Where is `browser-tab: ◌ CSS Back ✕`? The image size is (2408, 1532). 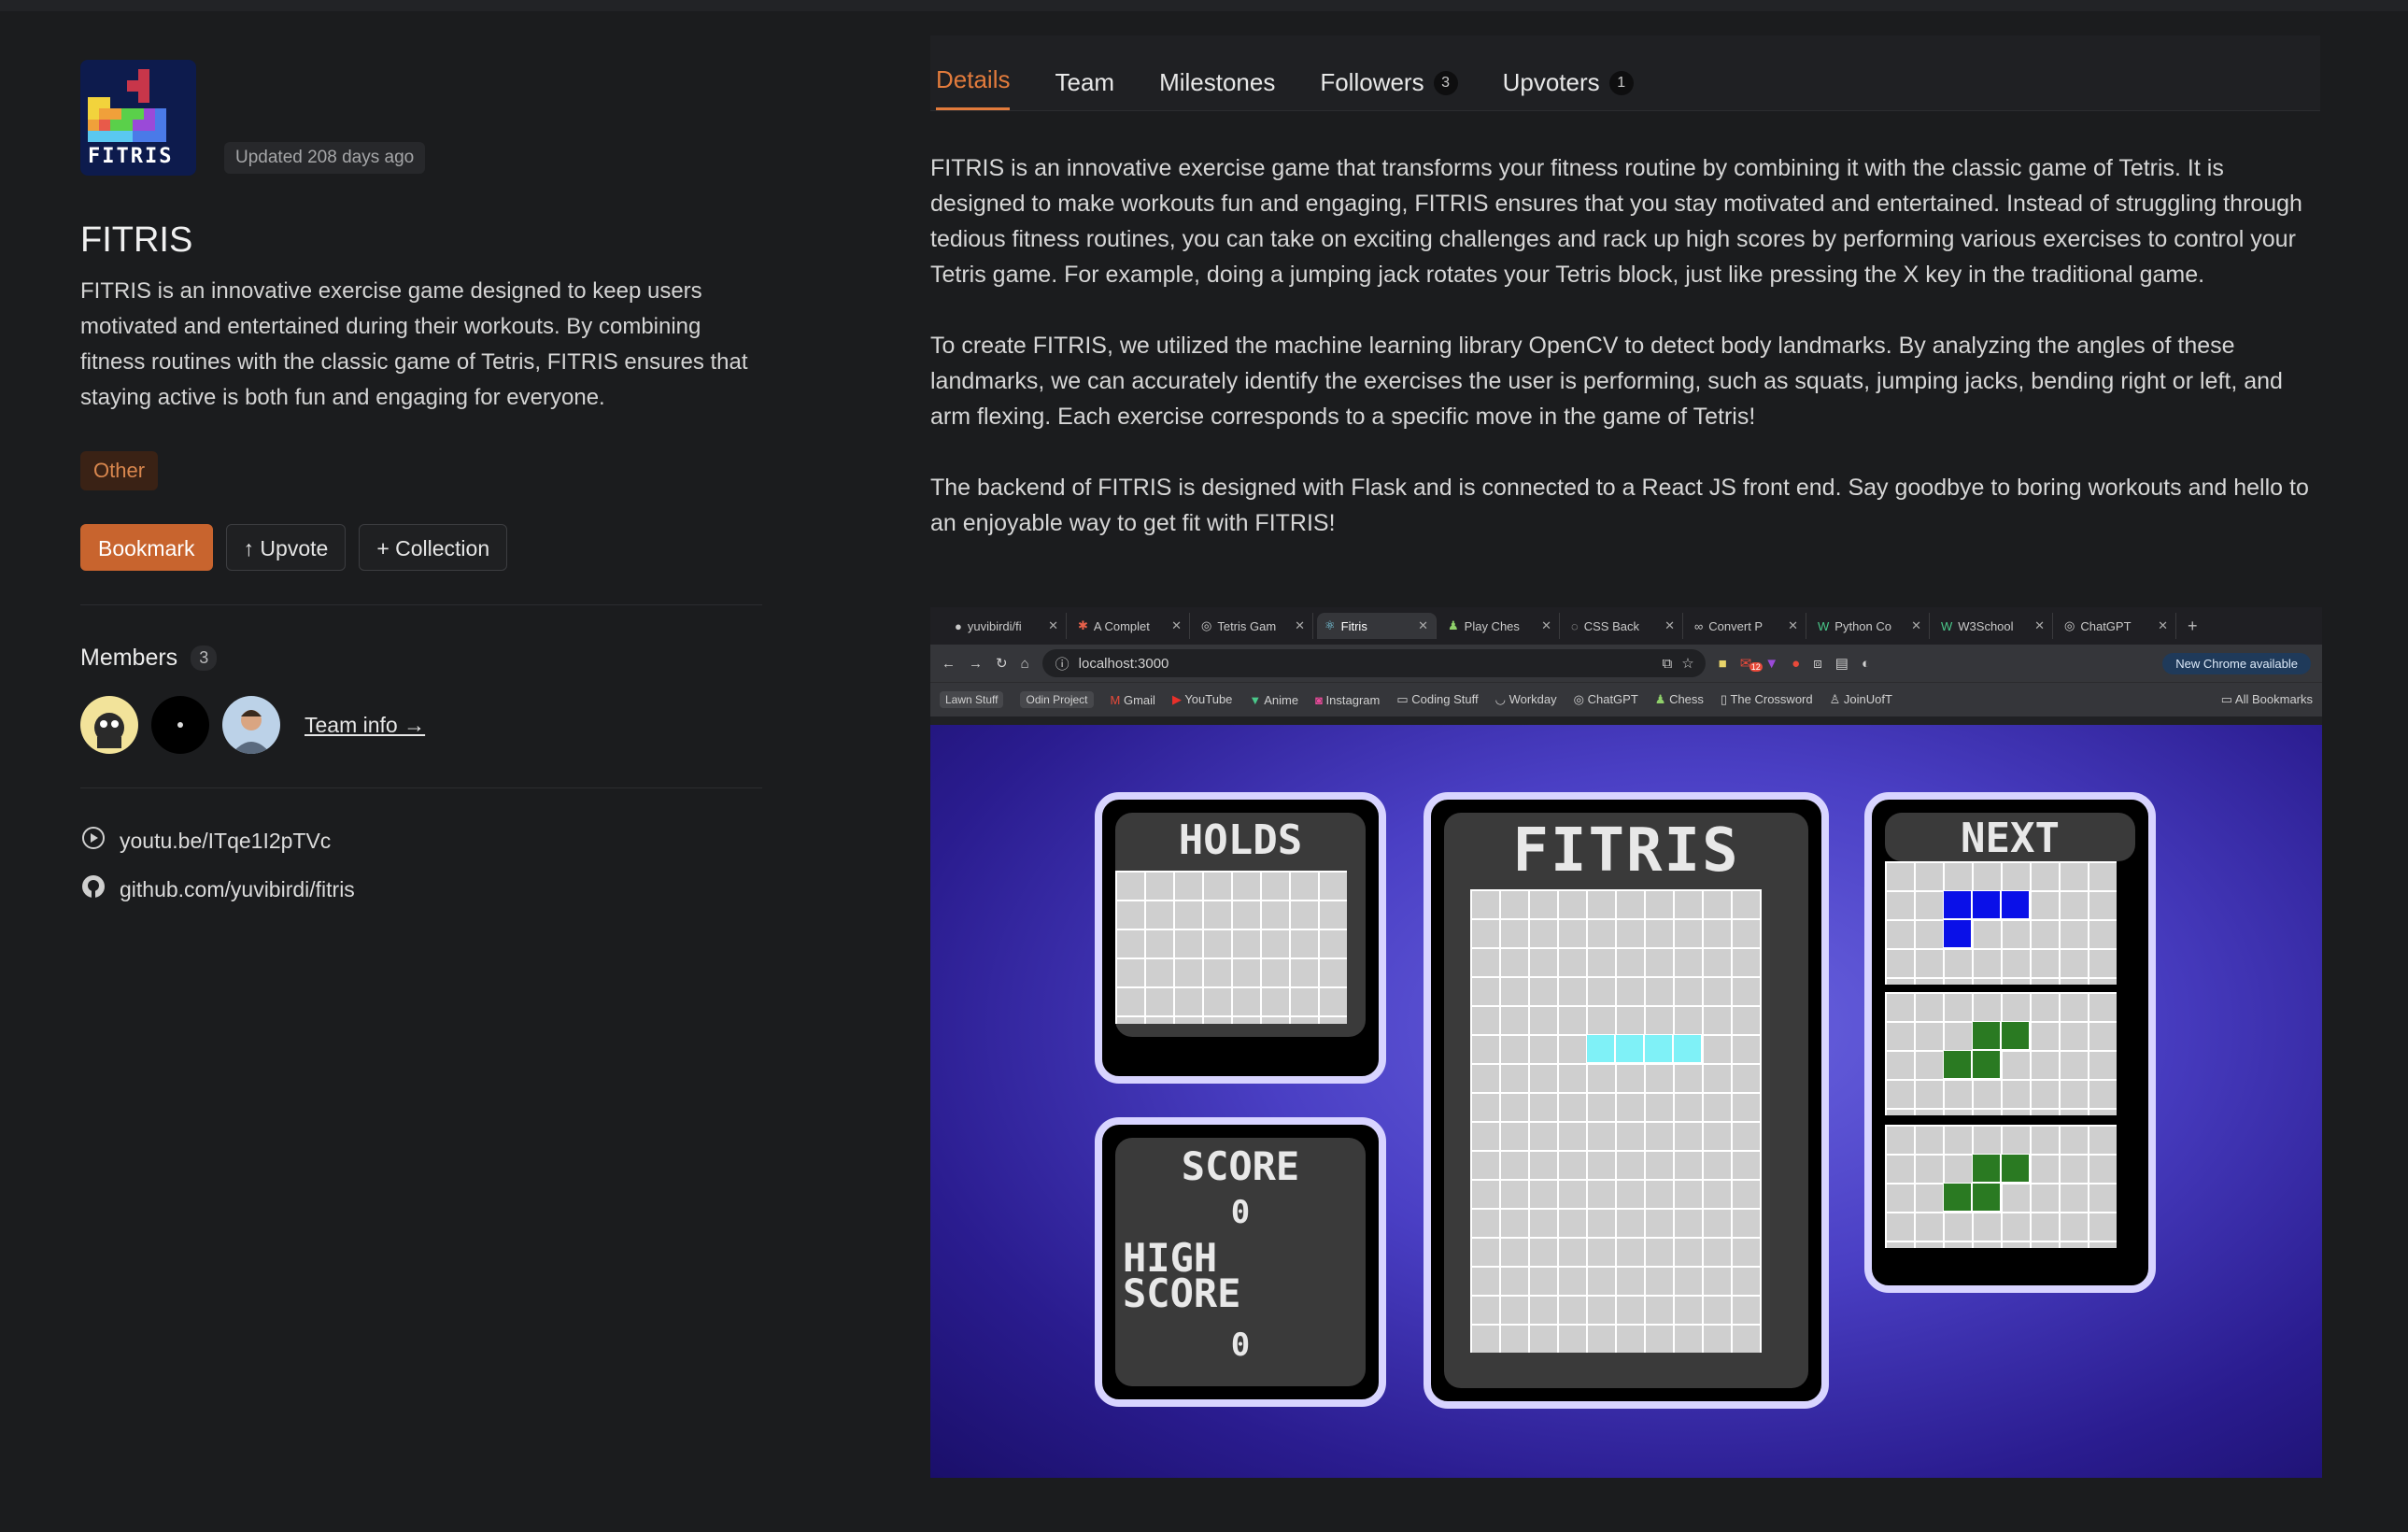 browser-tab: ◌ CSS Back ✕ is located at coordinates (1623, 626).